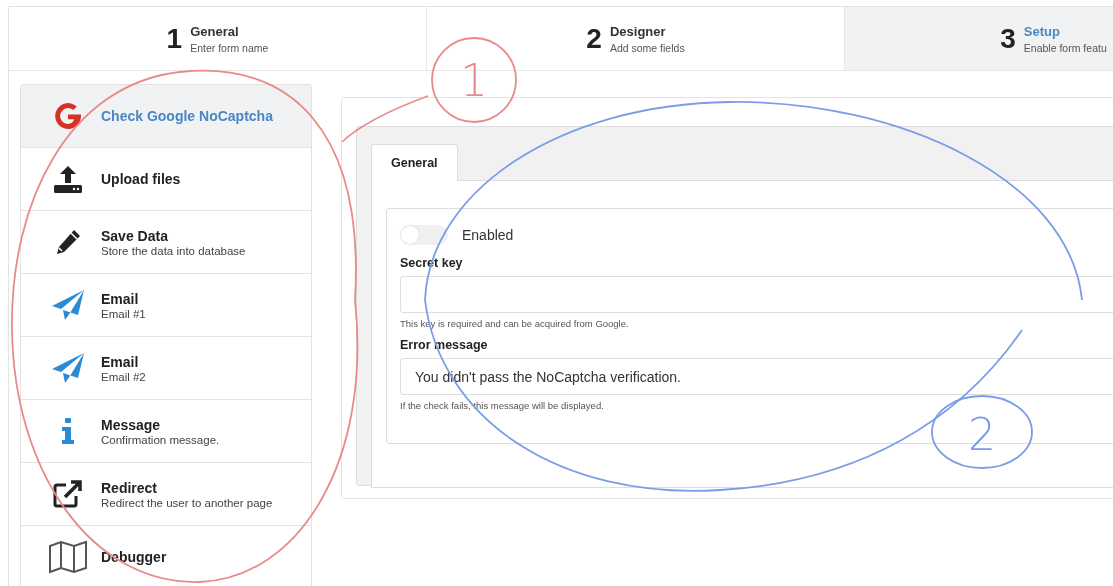 This screenshot has height=586, width=1113. I want to click on tab: General, so click(414, 162).